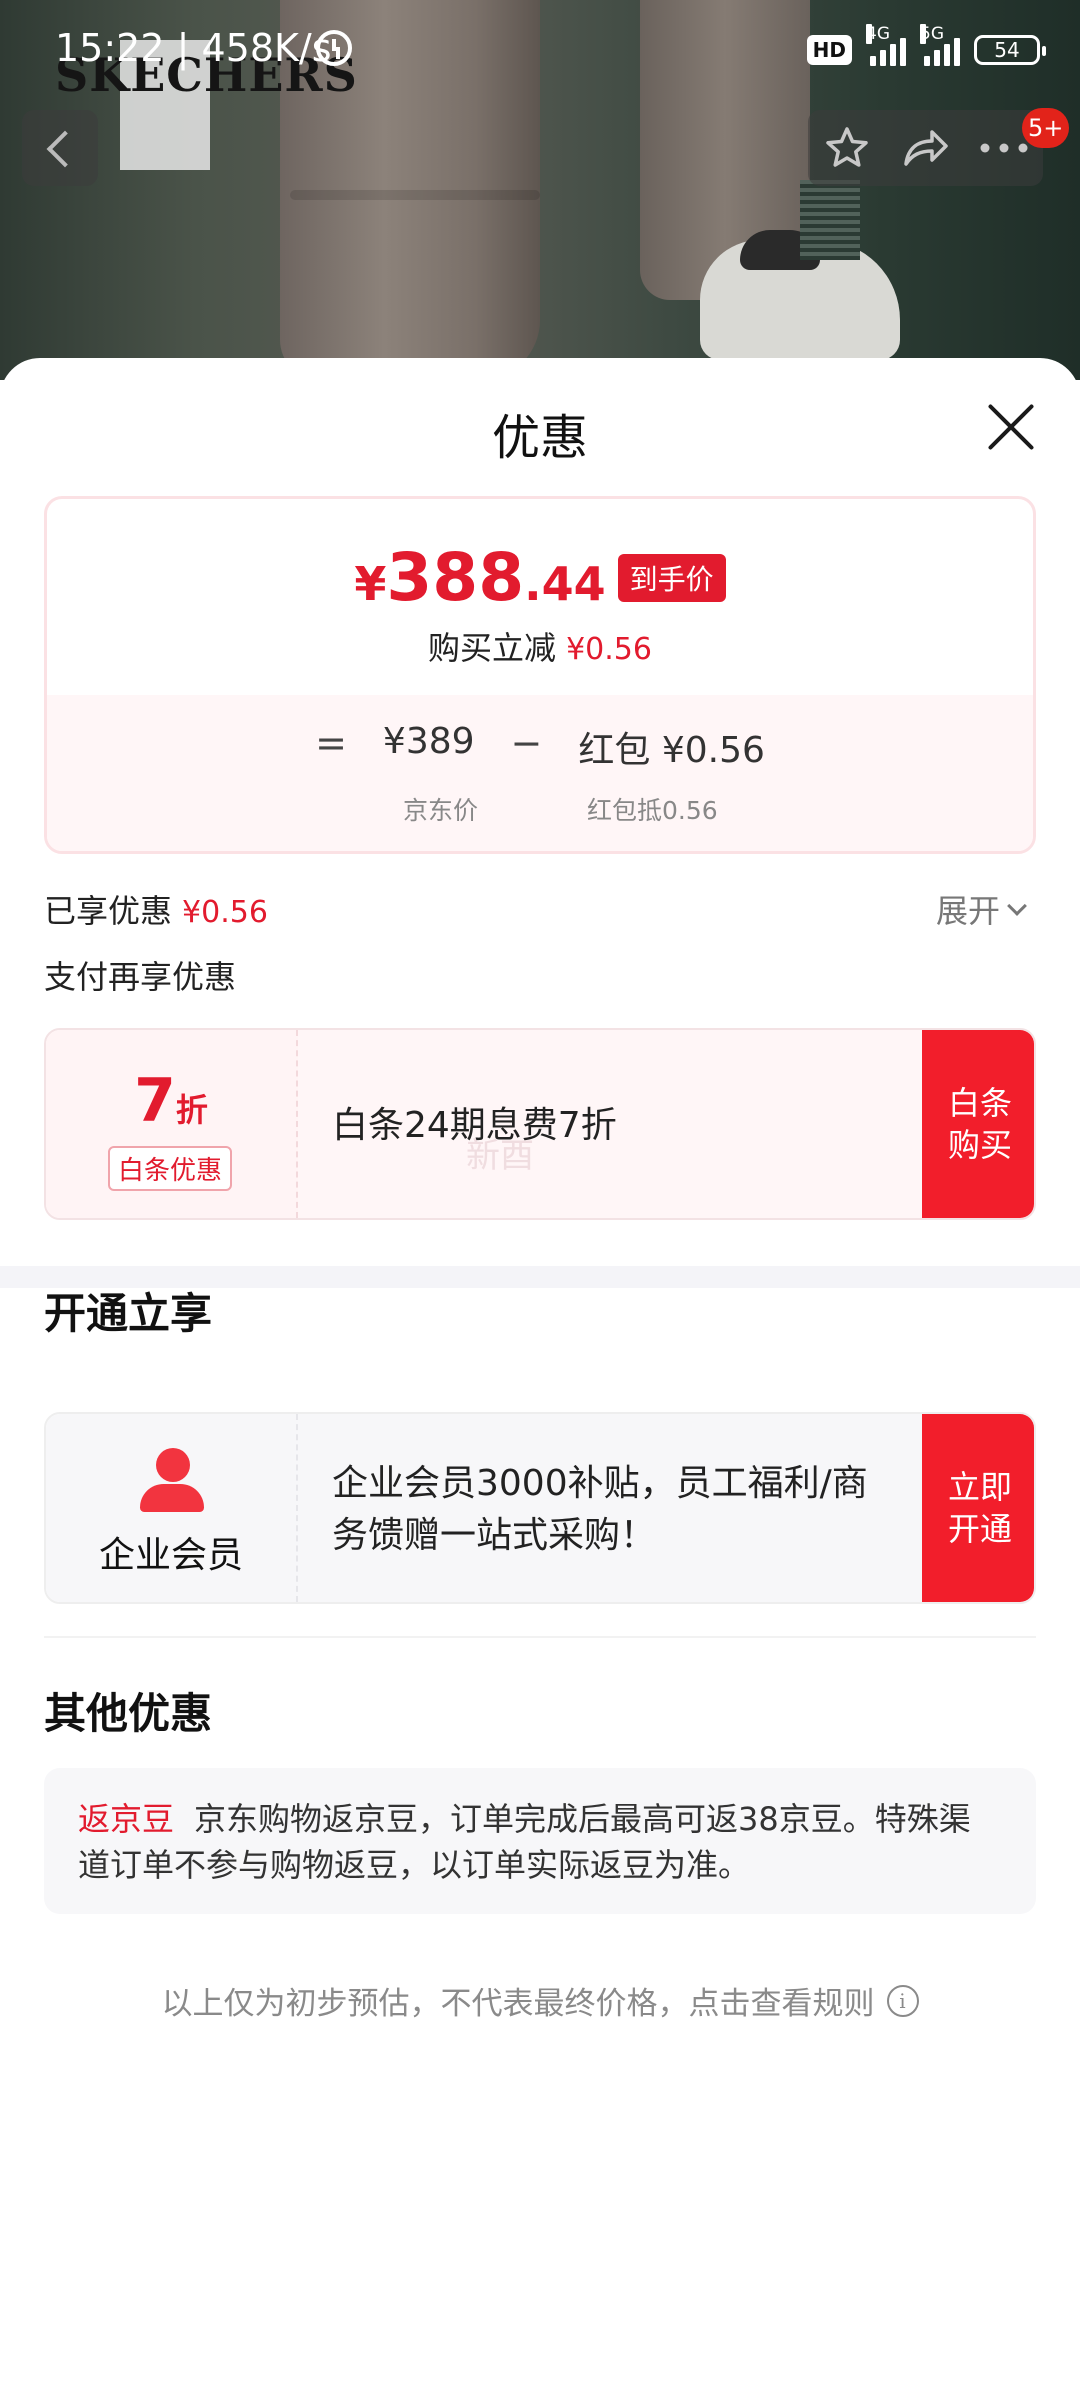  Describe the element at coordinates (829, 50) in the screenshot. I see `hd-badge: HD` at that location.